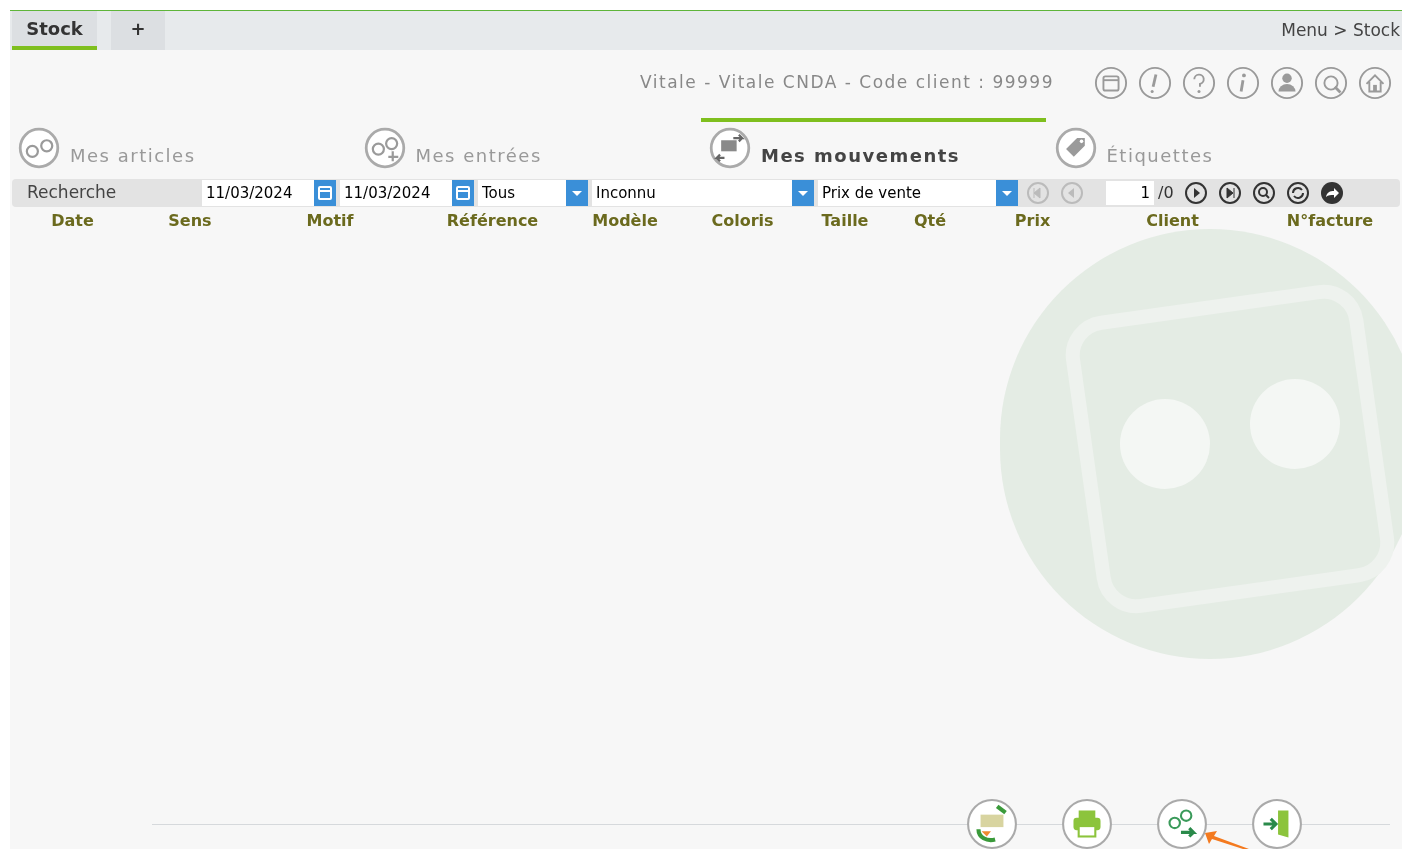 The image size is (1402, 849). What do you see at coordinates (1263, 193) in the screenshot?
I see `search-icon` at bounding box center [1263, 193].